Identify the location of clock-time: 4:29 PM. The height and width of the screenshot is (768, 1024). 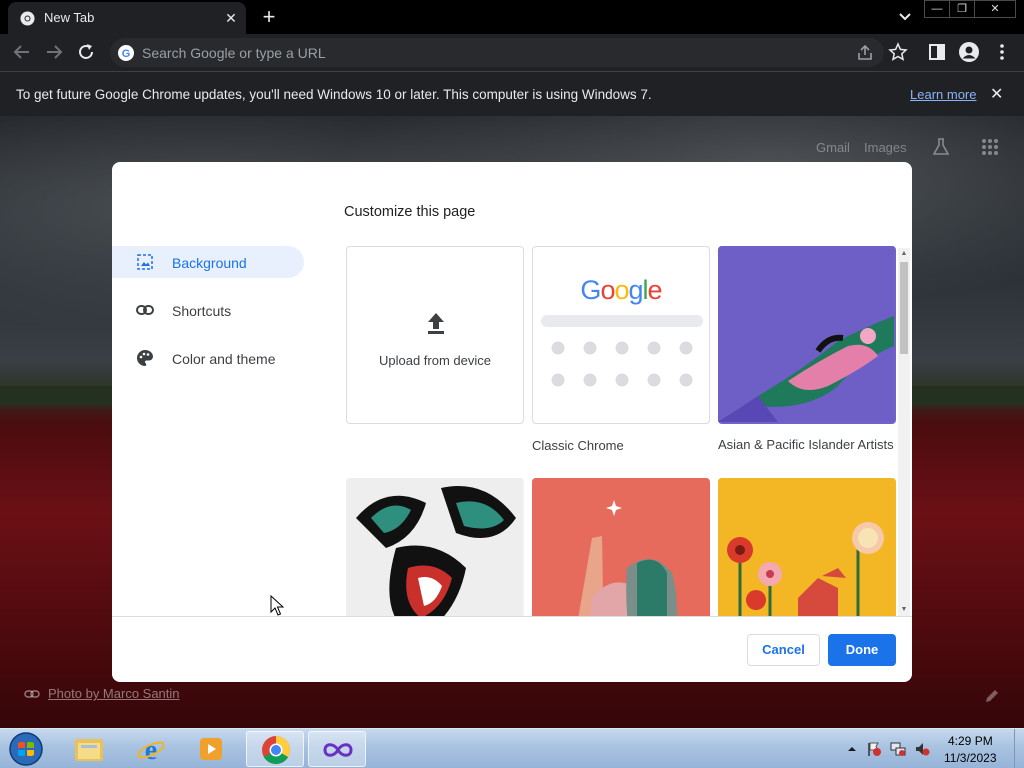
(970, 741).